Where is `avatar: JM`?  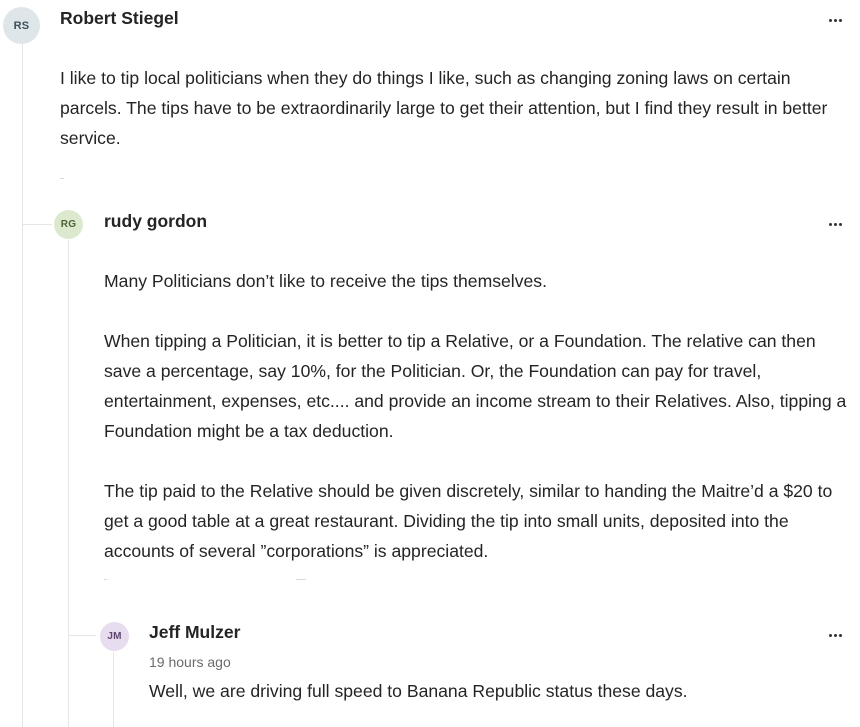 avatar: JM is located at coordinates (114, 636).